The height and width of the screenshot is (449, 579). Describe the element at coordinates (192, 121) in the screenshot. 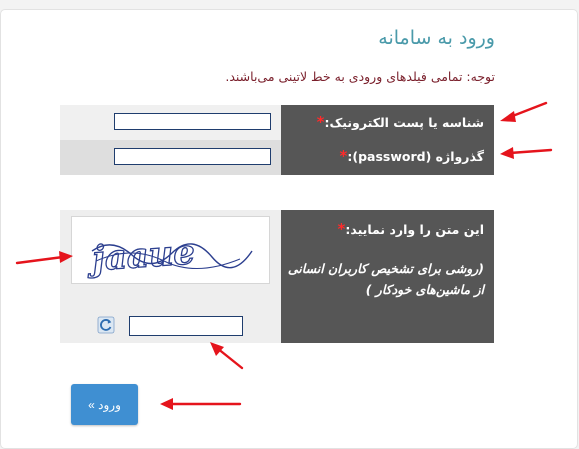

I see `username-input` at that location.